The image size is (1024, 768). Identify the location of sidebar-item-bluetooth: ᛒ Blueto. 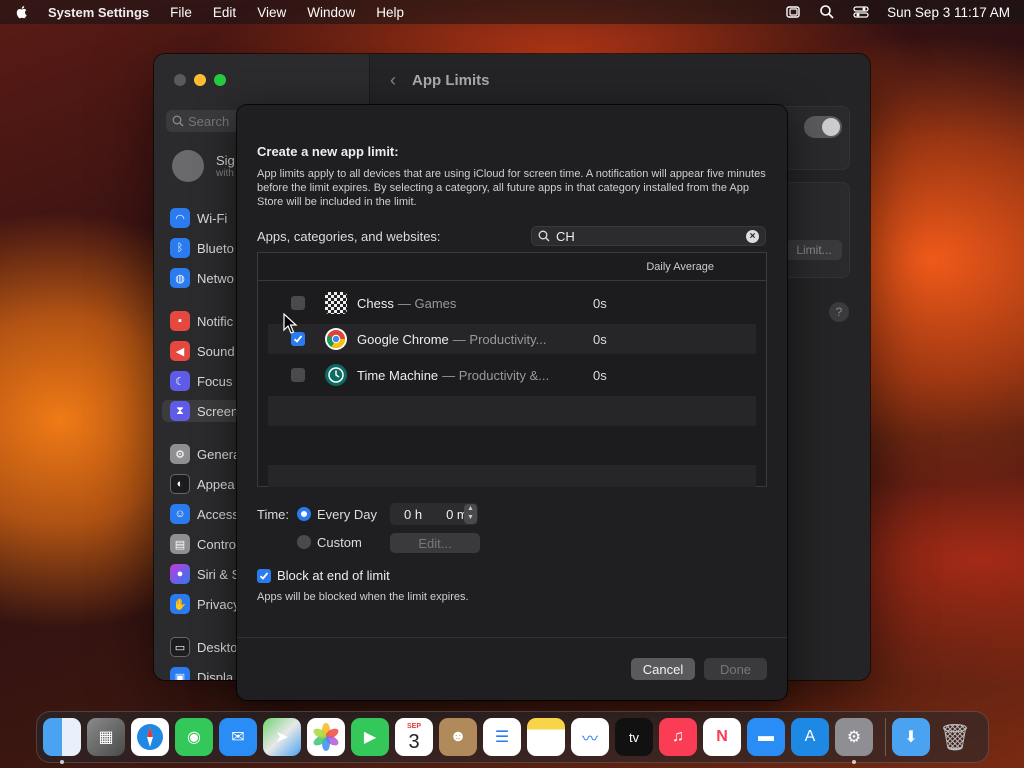
(202, 248).